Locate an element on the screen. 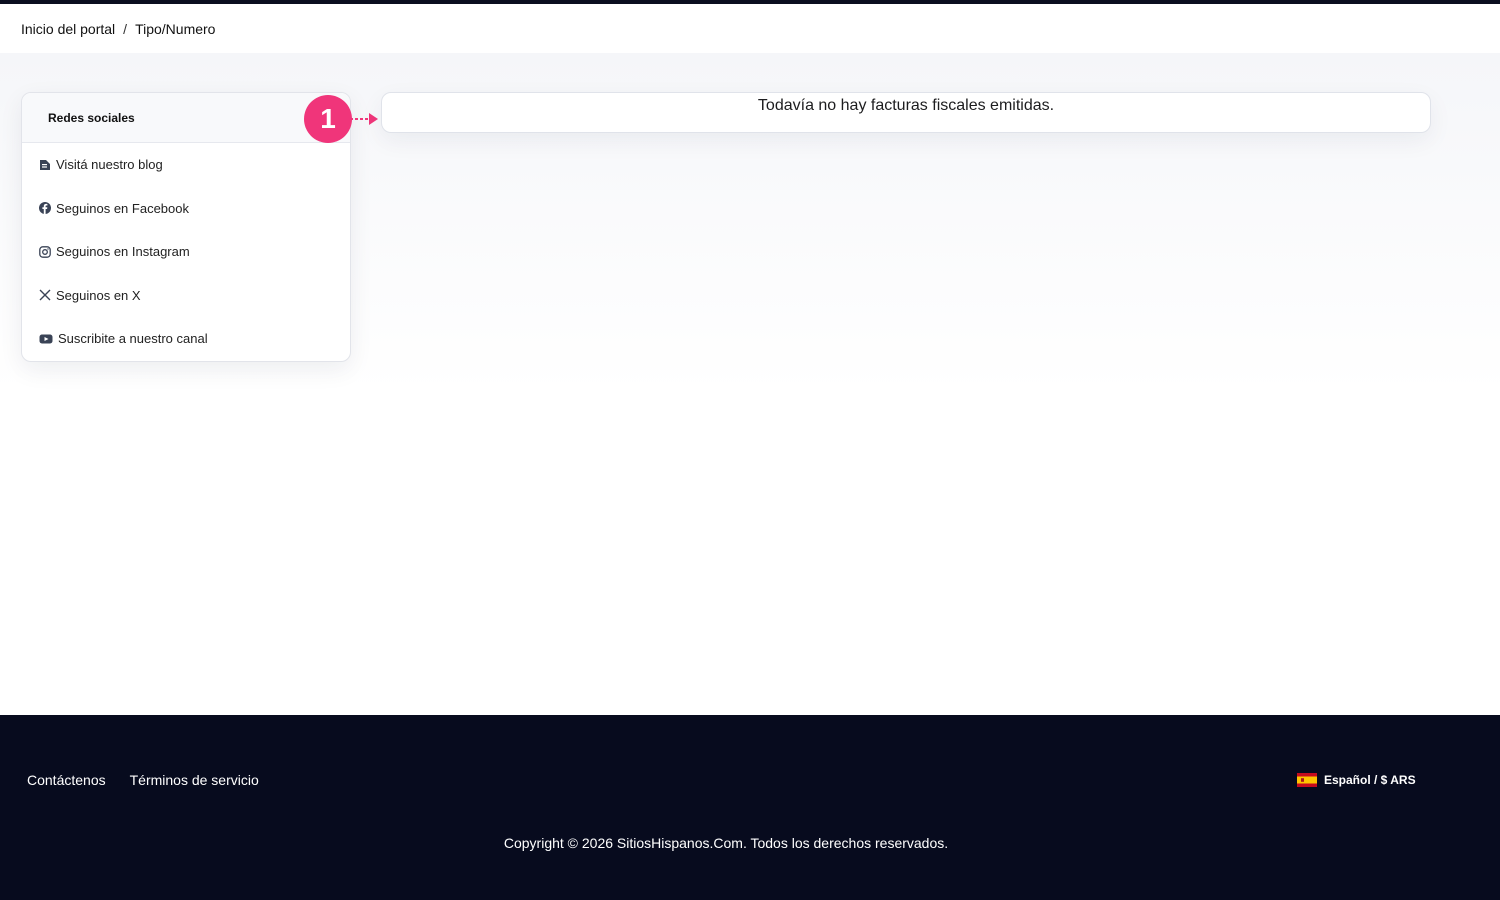 Image resolution: width=1500 pixels, height=900 pixels. instagram-icon is located at coordinates (45, 251).